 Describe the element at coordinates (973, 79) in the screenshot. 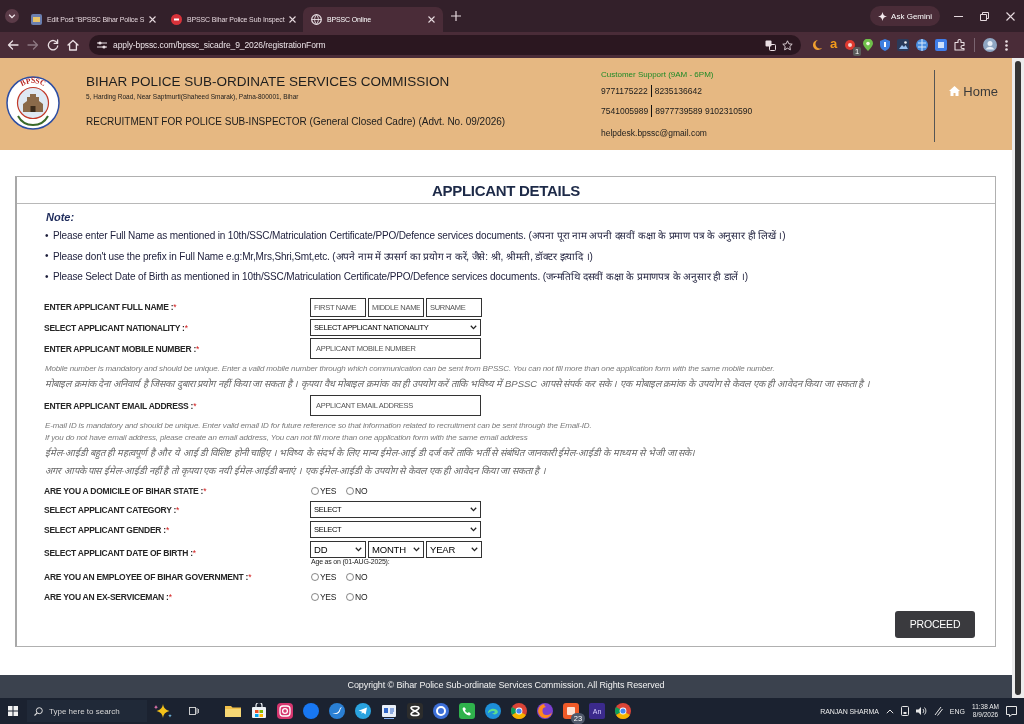

I see `home-link: Home` at that location.